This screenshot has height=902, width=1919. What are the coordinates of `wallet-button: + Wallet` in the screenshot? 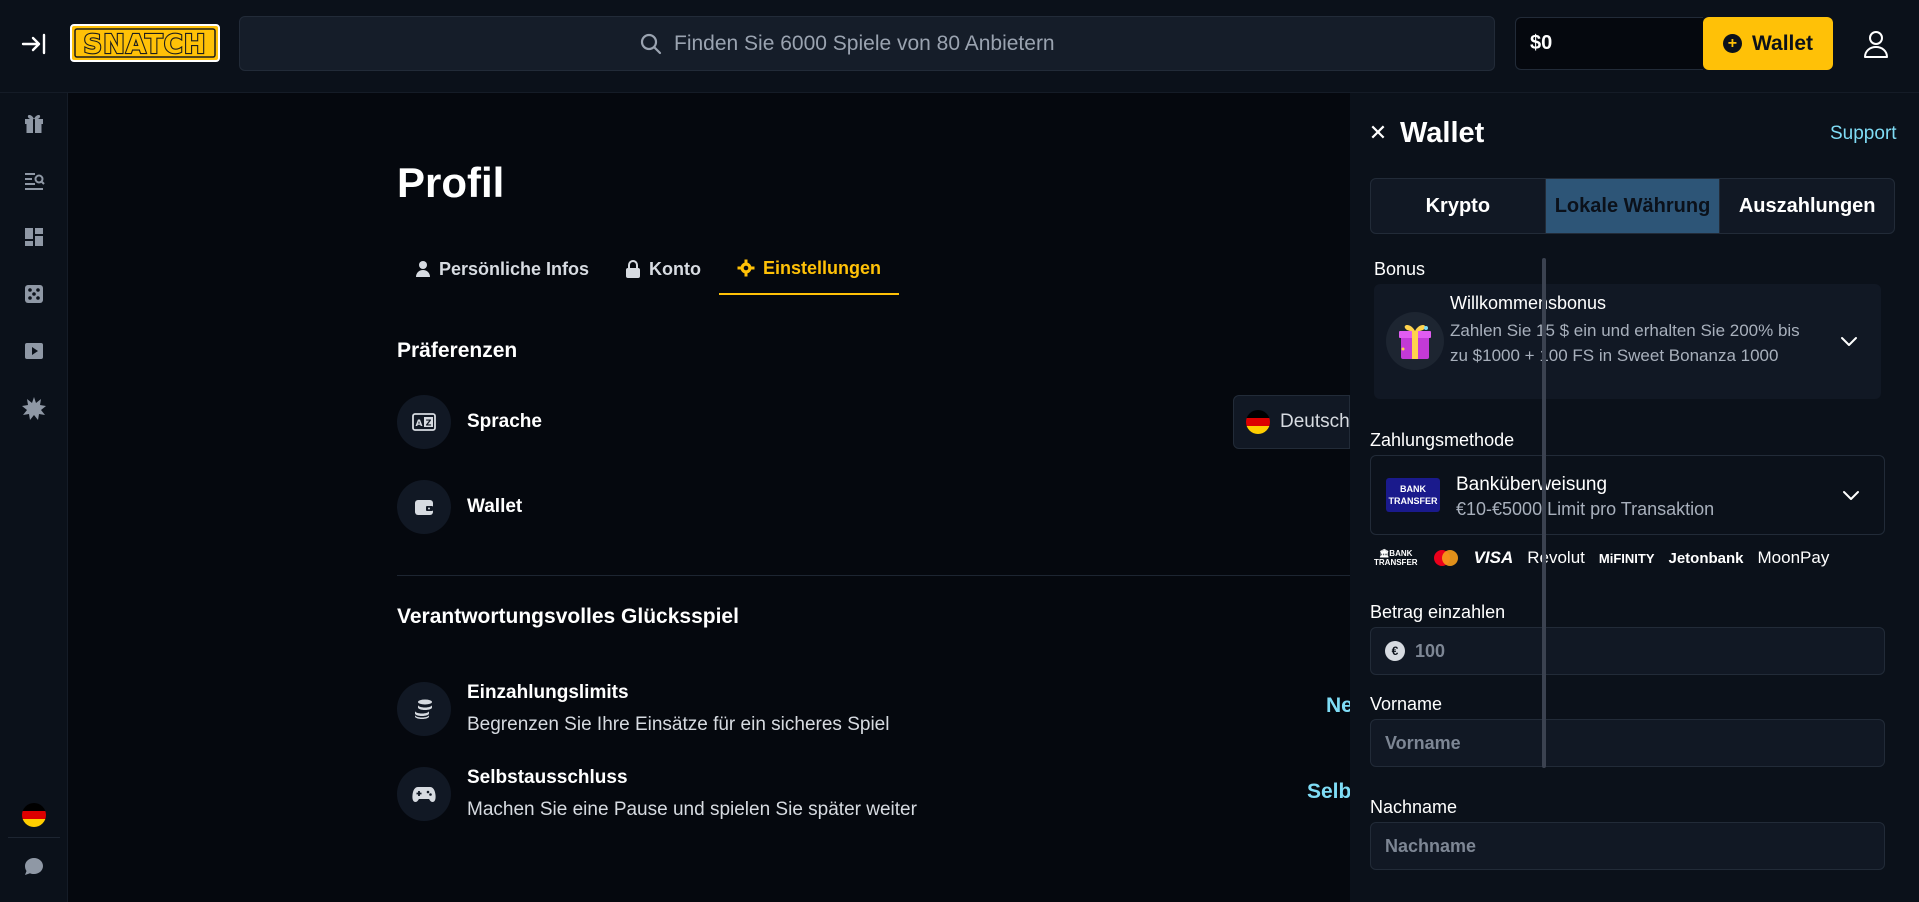 It's located at (1768, 43).